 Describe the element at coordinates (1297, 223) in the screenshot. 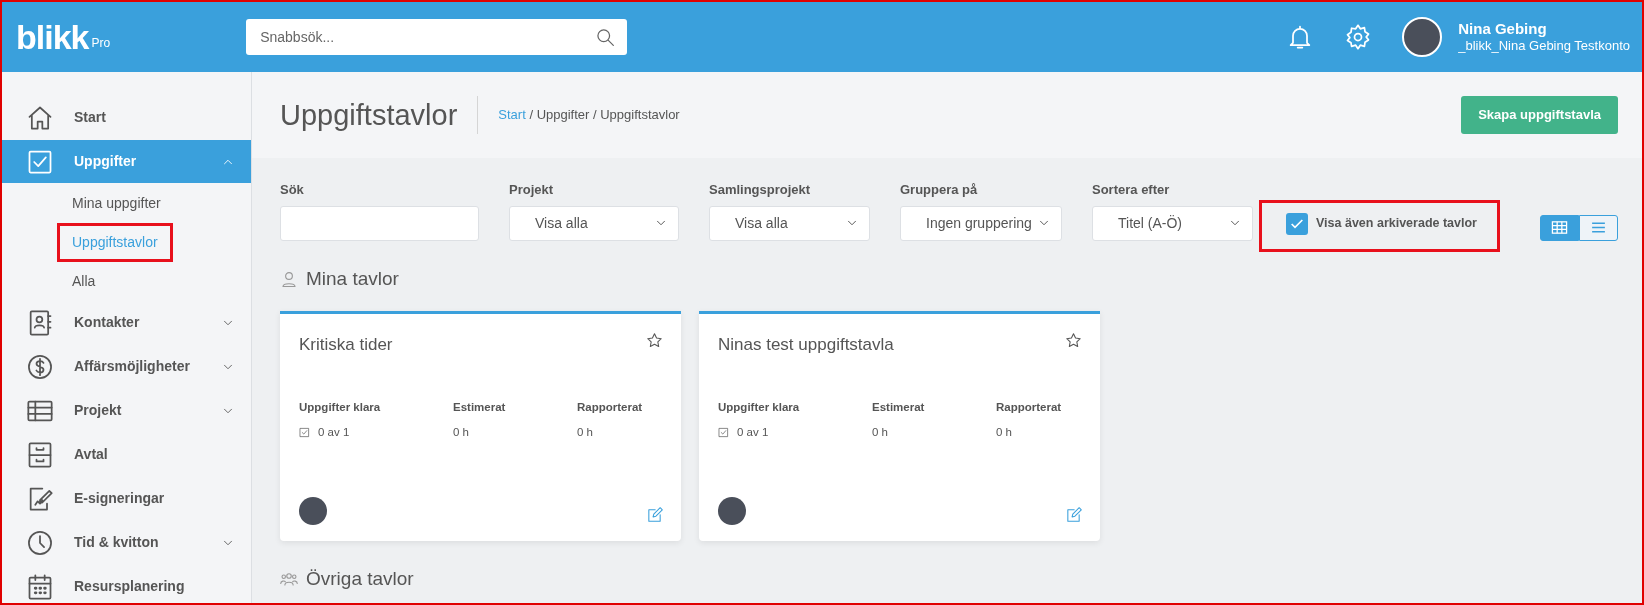

I see `checkbox` at that location.